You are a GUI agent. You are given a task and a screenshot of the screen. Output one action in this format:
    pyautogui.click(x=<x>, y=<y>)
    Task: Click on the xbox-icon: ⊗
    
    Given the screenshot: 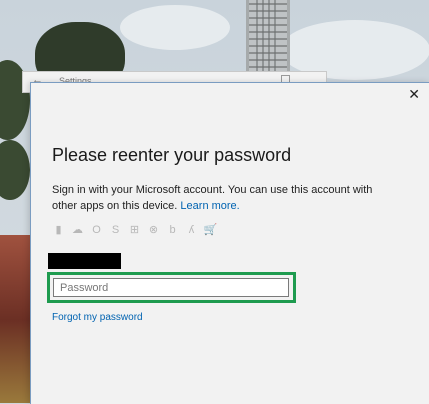 What is the action you would take?
    pyautogui.click(x=153, y=230)
    